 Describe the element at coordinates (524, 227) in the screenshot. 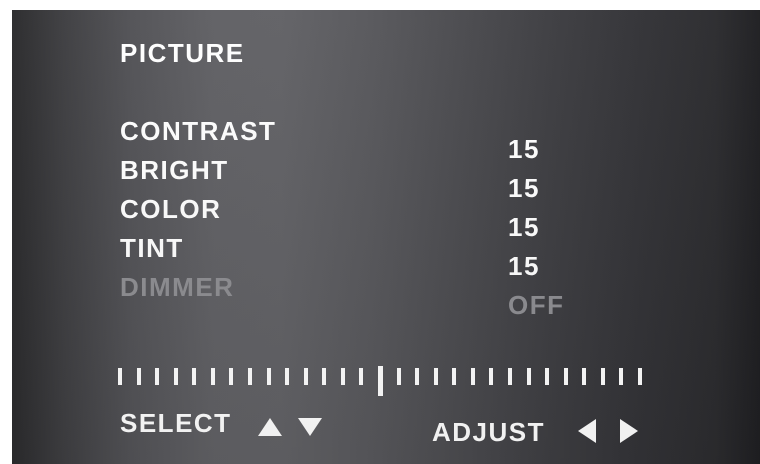

I see `color-value: 15` at that location.